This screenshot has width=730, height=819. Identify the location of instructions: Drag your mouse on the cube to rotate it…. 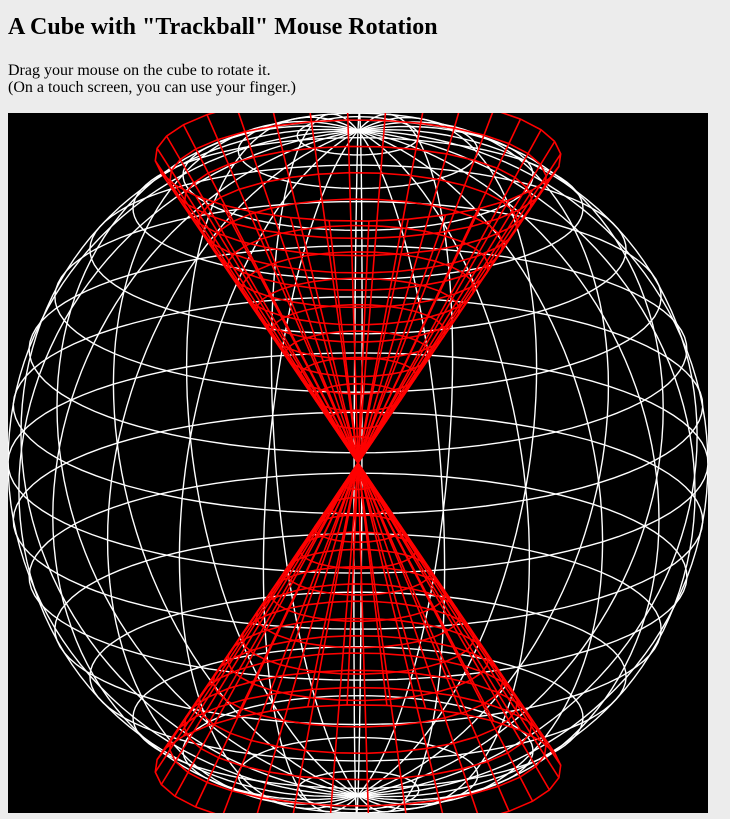
(152, 79).